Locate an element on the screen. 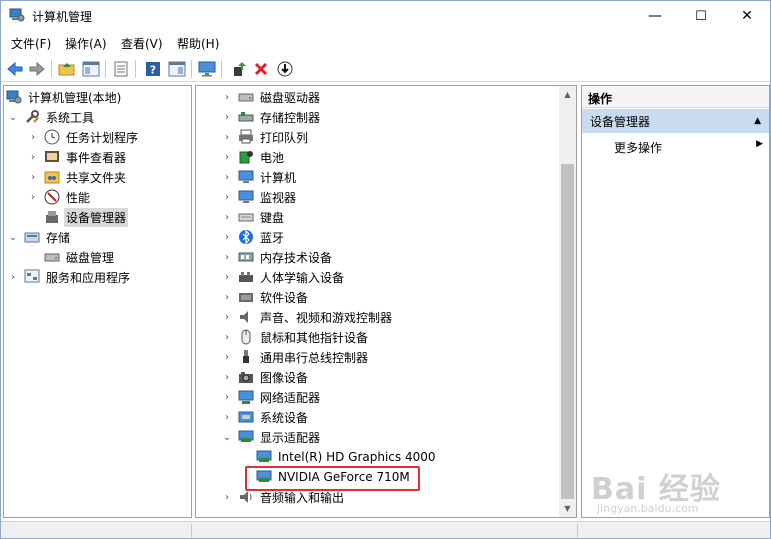 The height and width of the screenshot is (539, 771). tree-root-computer-management: 计算机管理(本地) is located at coordinates (64, 97).